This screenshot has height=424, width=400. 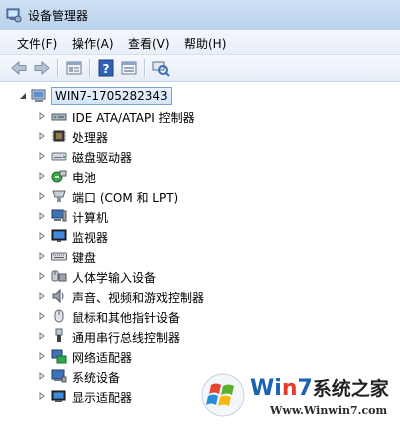 I want to click on device-manager-icon, so click(x=14, y=15).